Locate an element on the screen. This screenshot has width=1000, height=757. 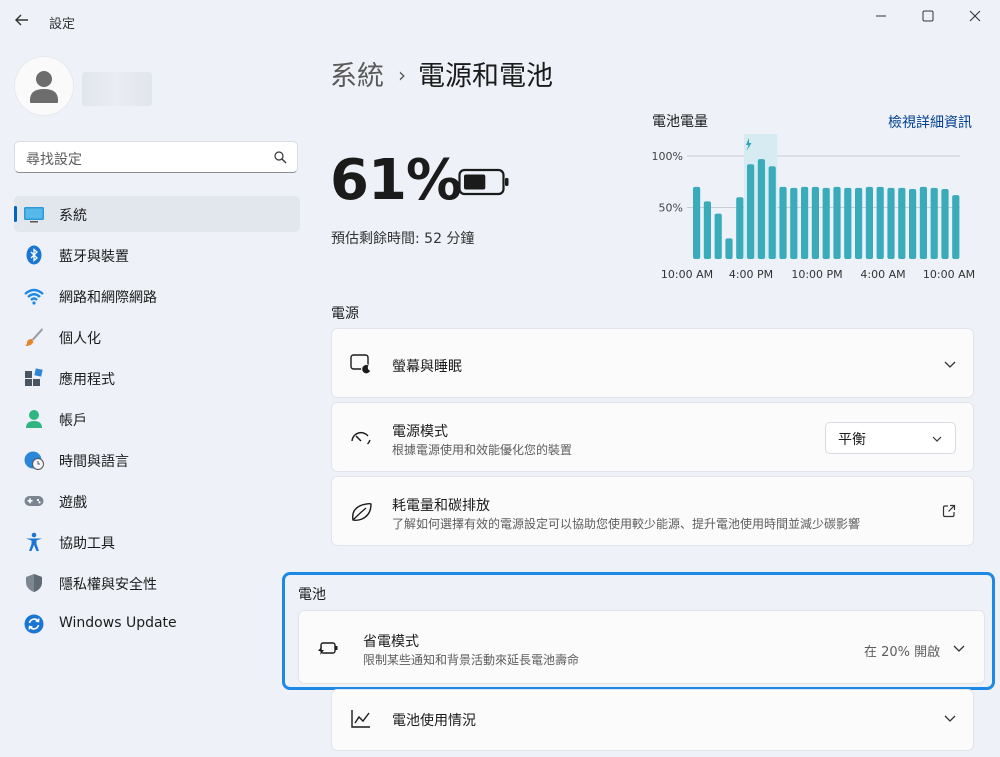
sidebar-item-gaming: 遊戲 is located at coordinates (157, 501).